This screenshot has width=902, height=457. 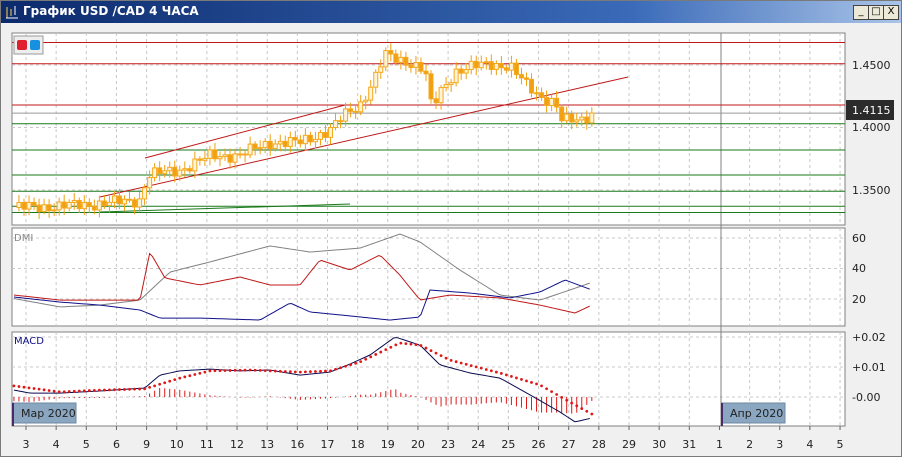 I want to click on time-tick: 5, so click(x=86, y=444).